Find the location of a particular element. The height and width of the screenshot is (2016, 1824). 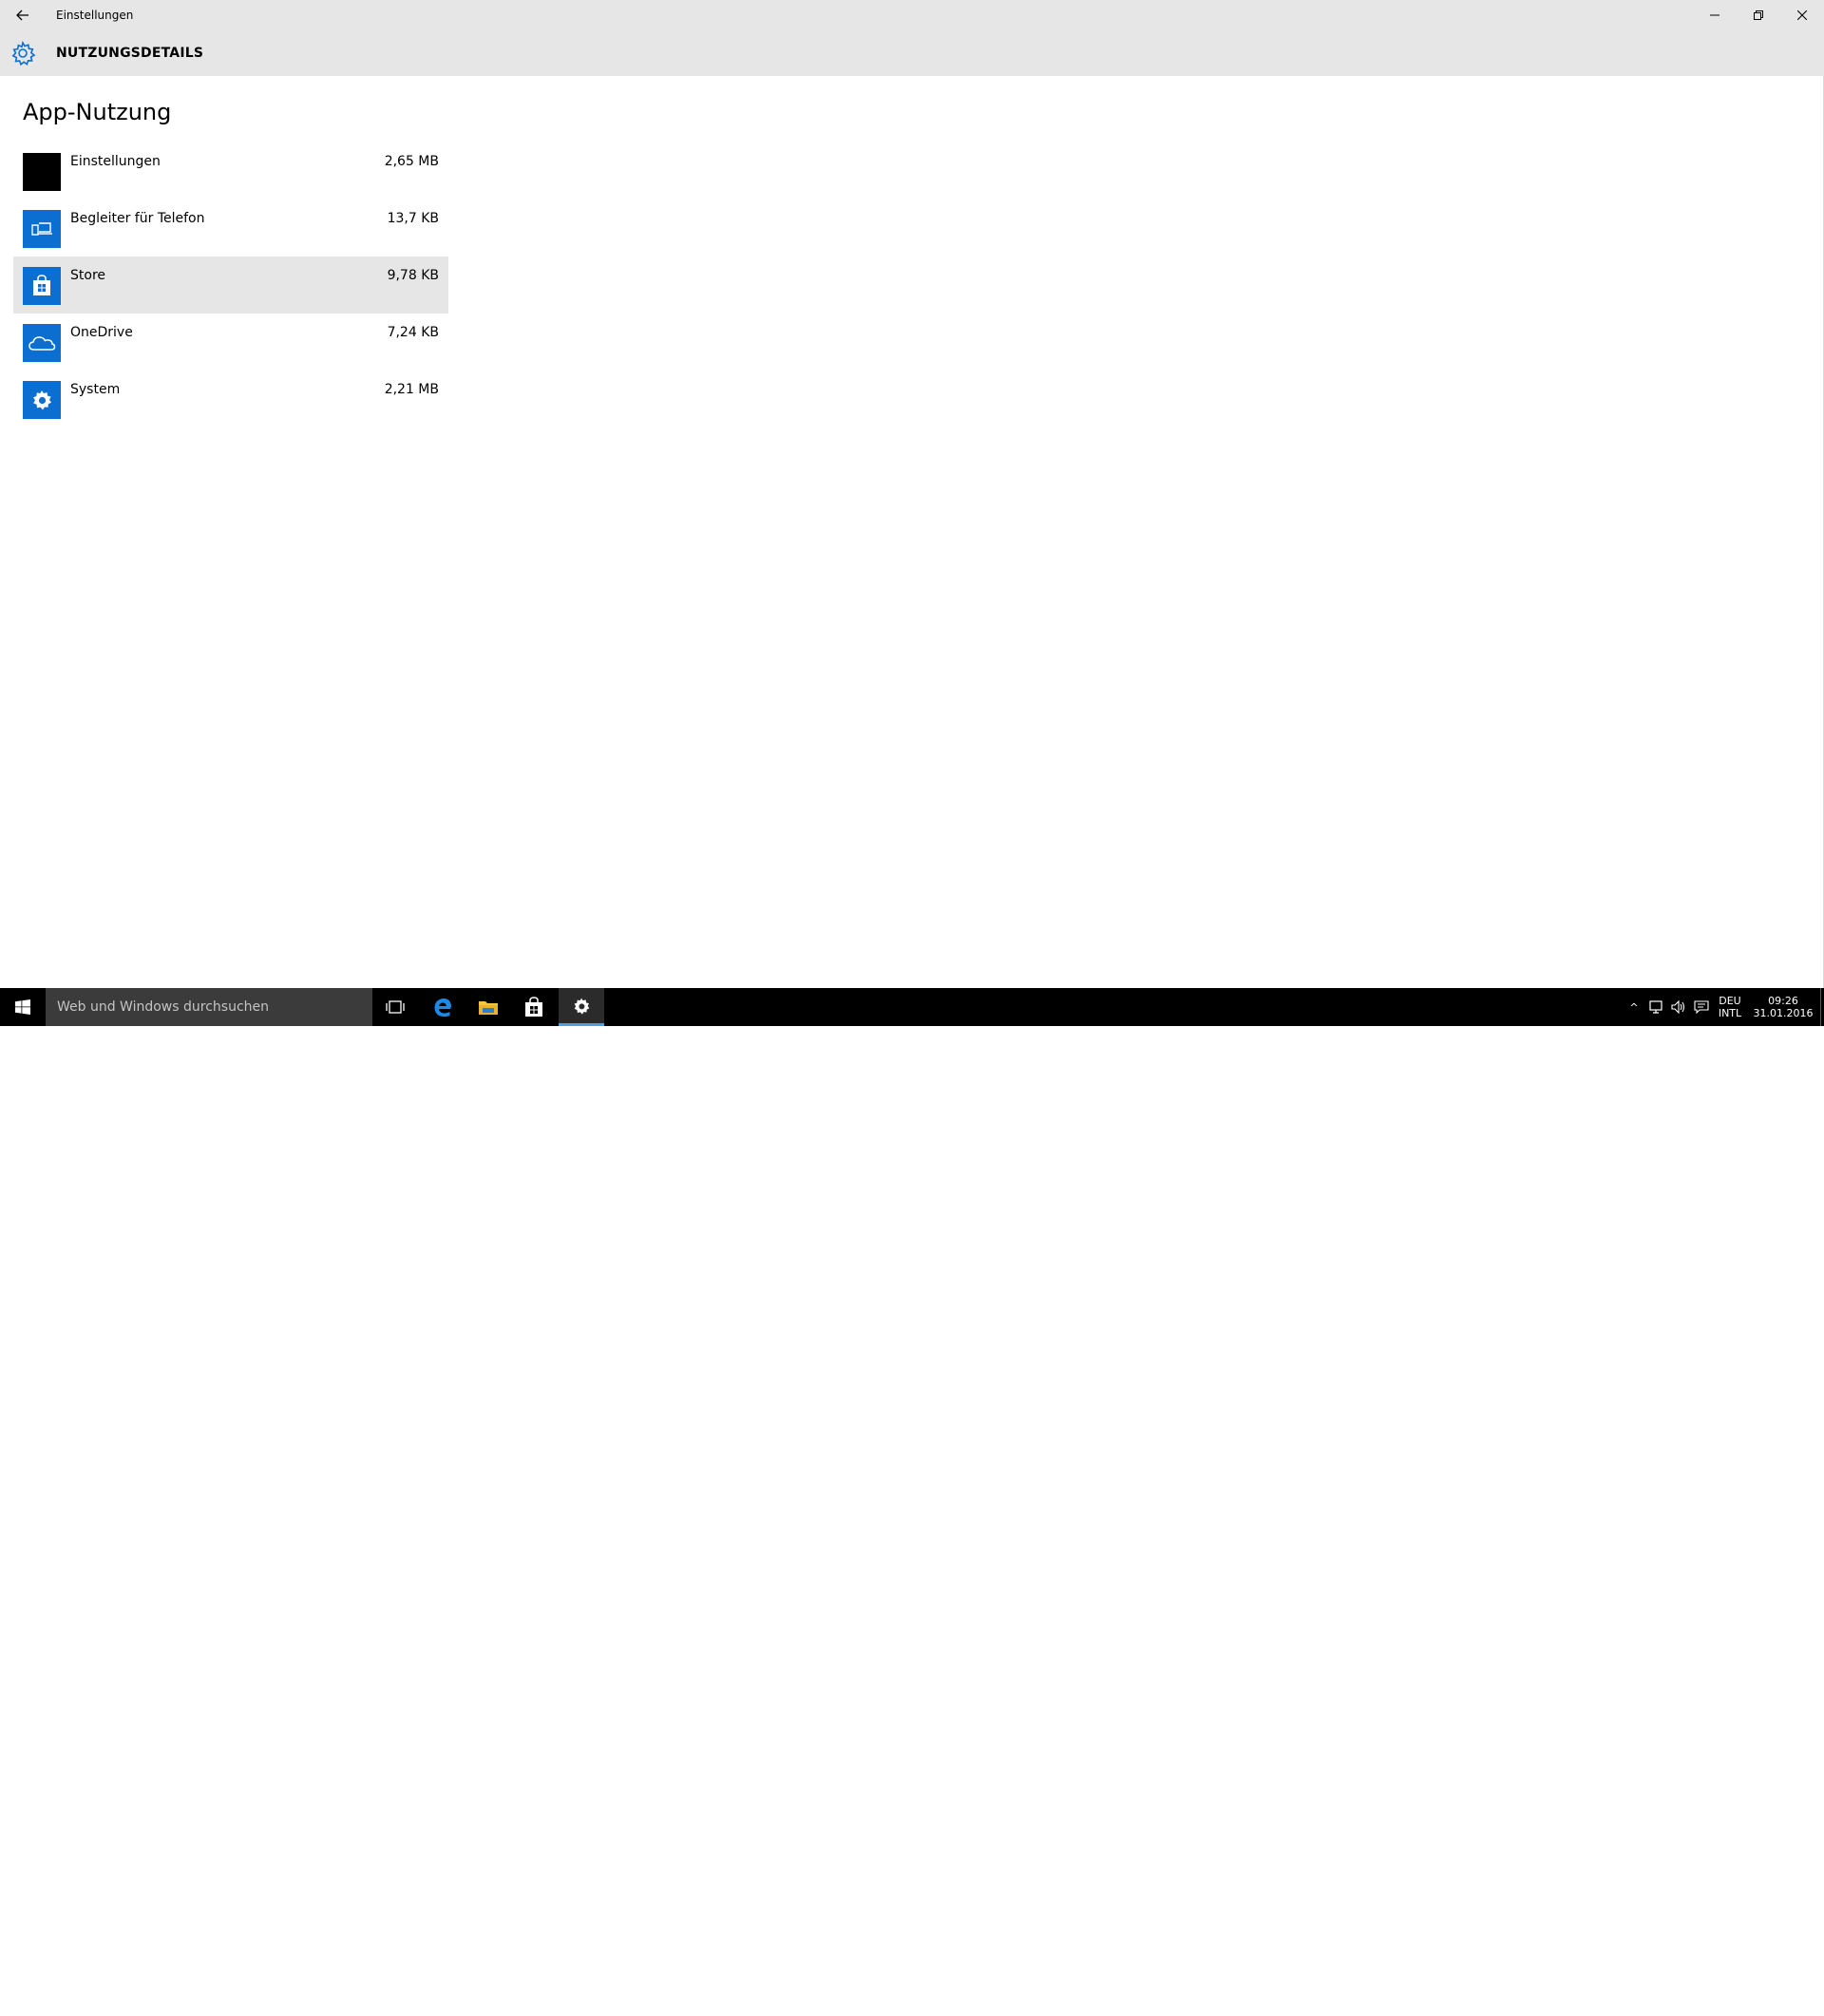

minimize-icon is located at coordinates (1715, 15).